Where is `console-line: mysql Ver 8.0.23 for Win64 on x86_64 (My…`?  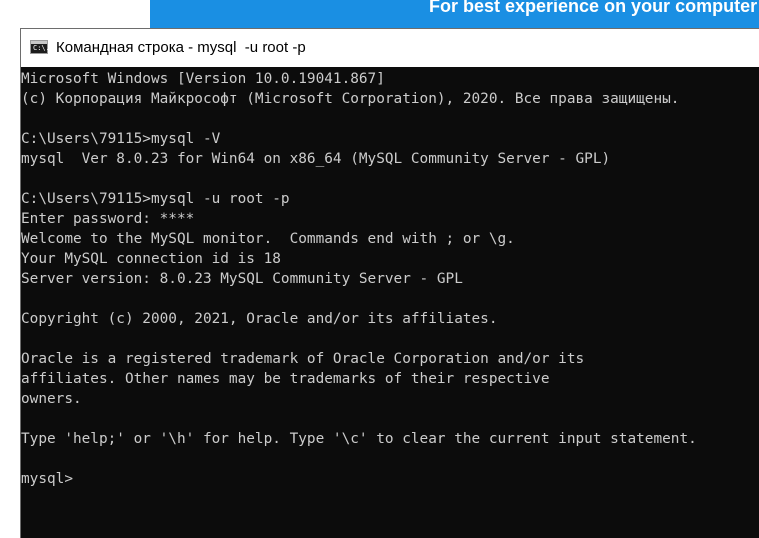 console-line: mysql Ver 8.0.23 for Win64 on x86_64 (My… is located at coordinates (316, 159).